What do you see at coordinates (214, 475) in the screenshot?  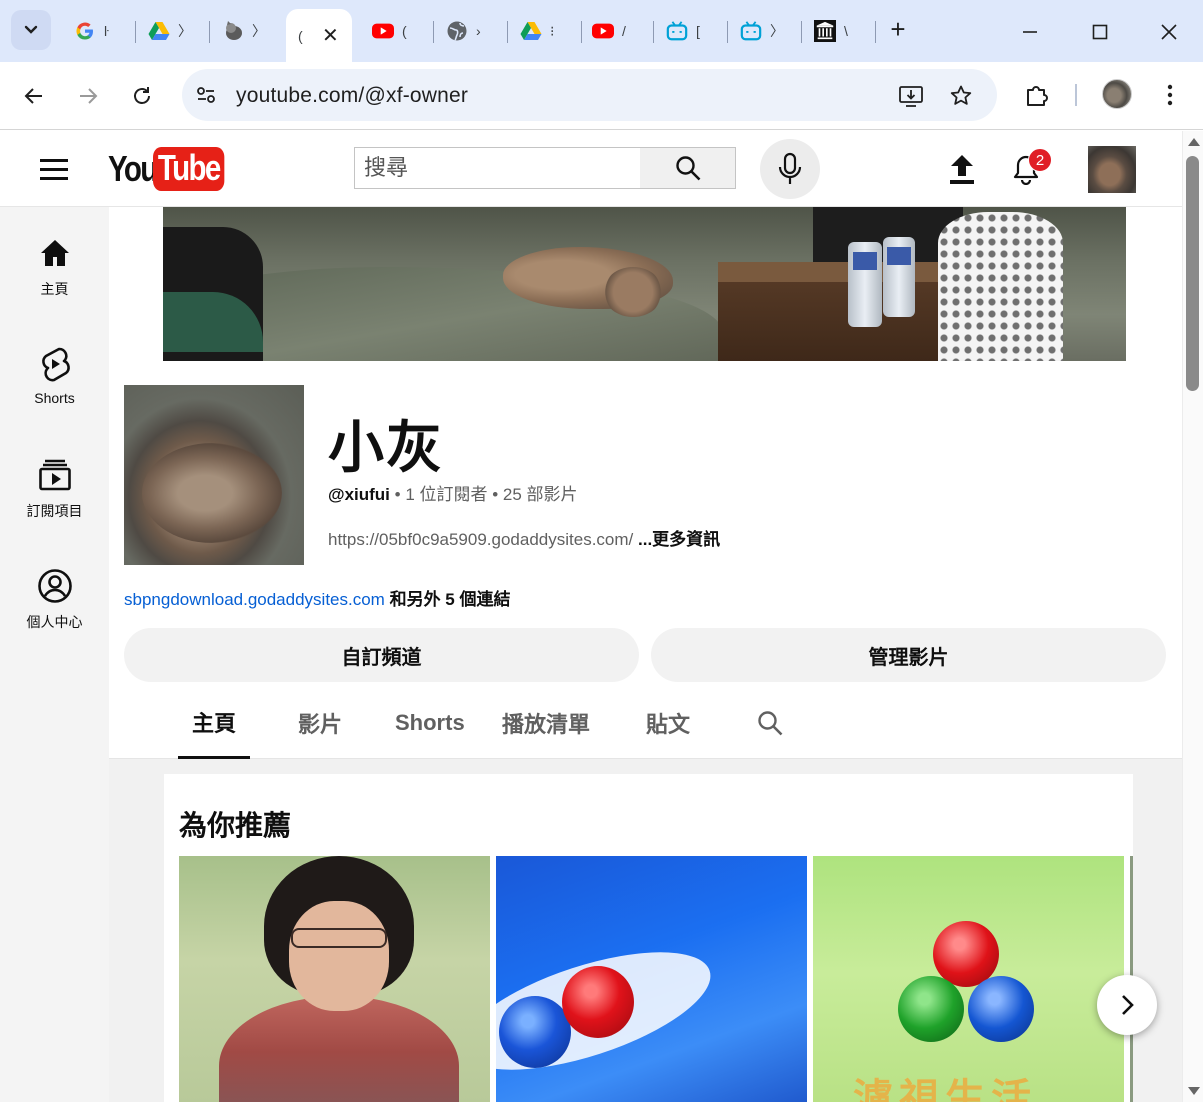 I see `channel-avatar` at bounding box center [214, 475].